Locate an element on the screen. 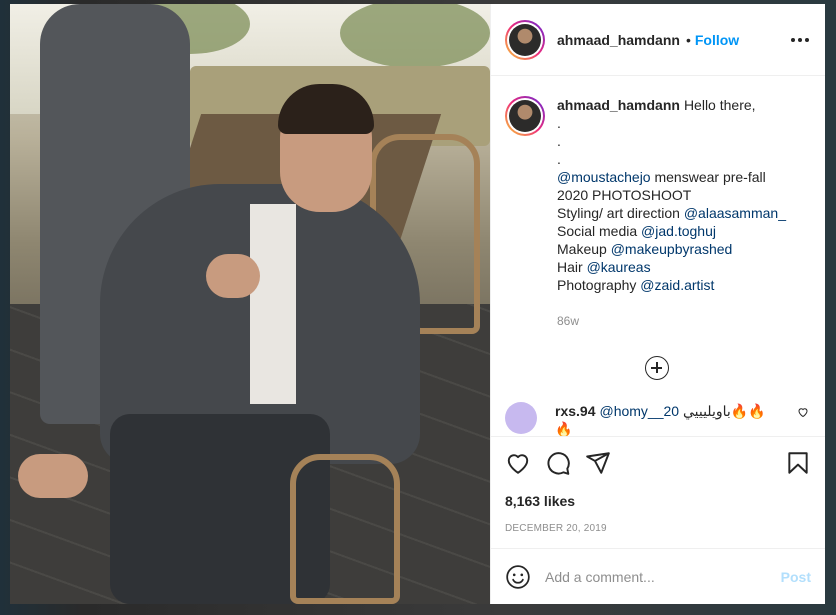 The width and height of the screenshot is (836, 615). photo-chair is located at coordinates (345, 529).